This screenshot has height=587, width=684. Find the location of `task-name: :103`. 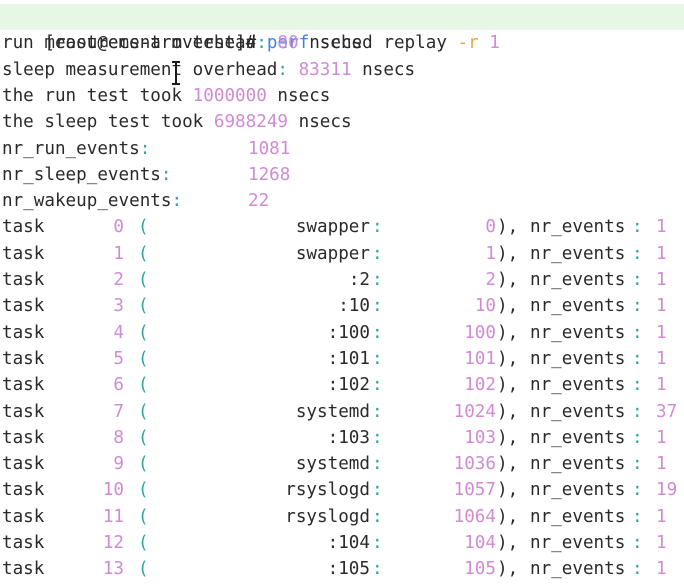

task-name: :103 is located at coordinates (348, 437).